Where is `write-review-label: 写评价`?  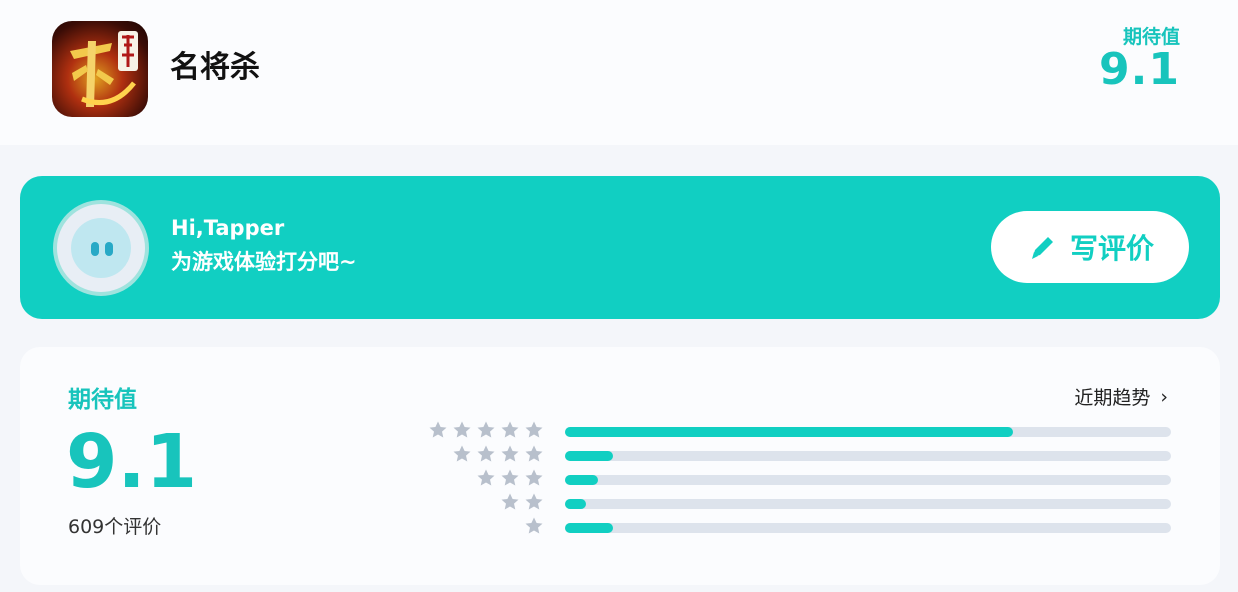
write-review-label: 写评价 is located at coordinates (1111, 248).